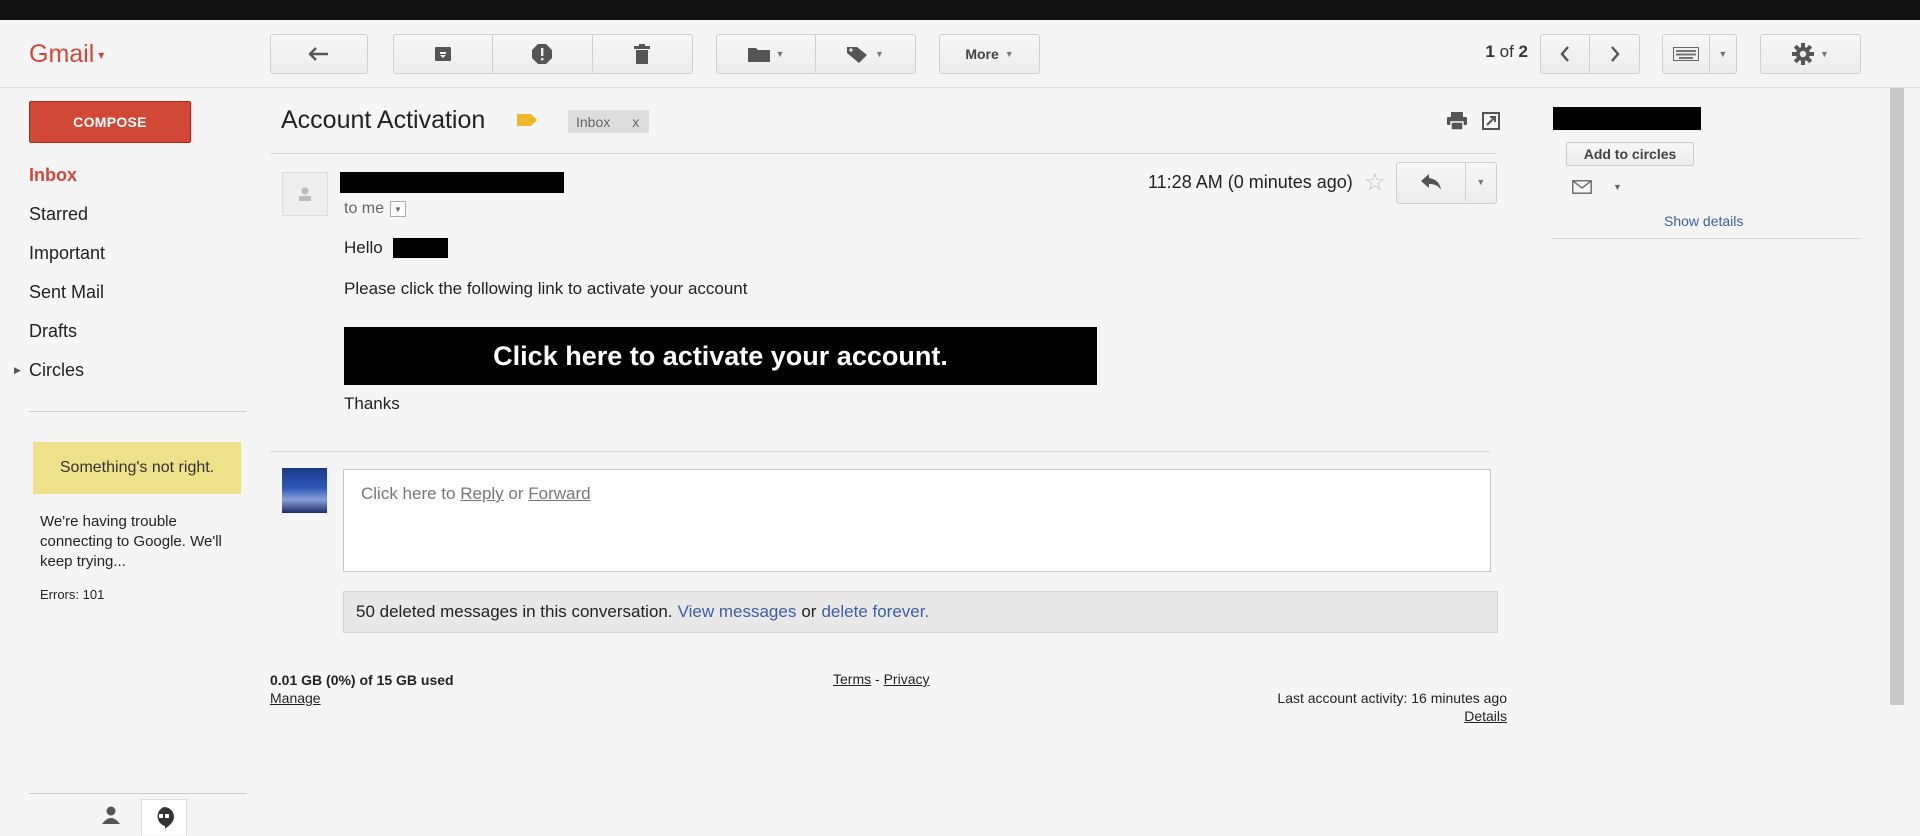 The width and height of the screenshot is (1920, 836). What do you see at coordinates (1686, 54) in the screenshot?
I see `input-tools-button` at bounding box center [1686, 54].